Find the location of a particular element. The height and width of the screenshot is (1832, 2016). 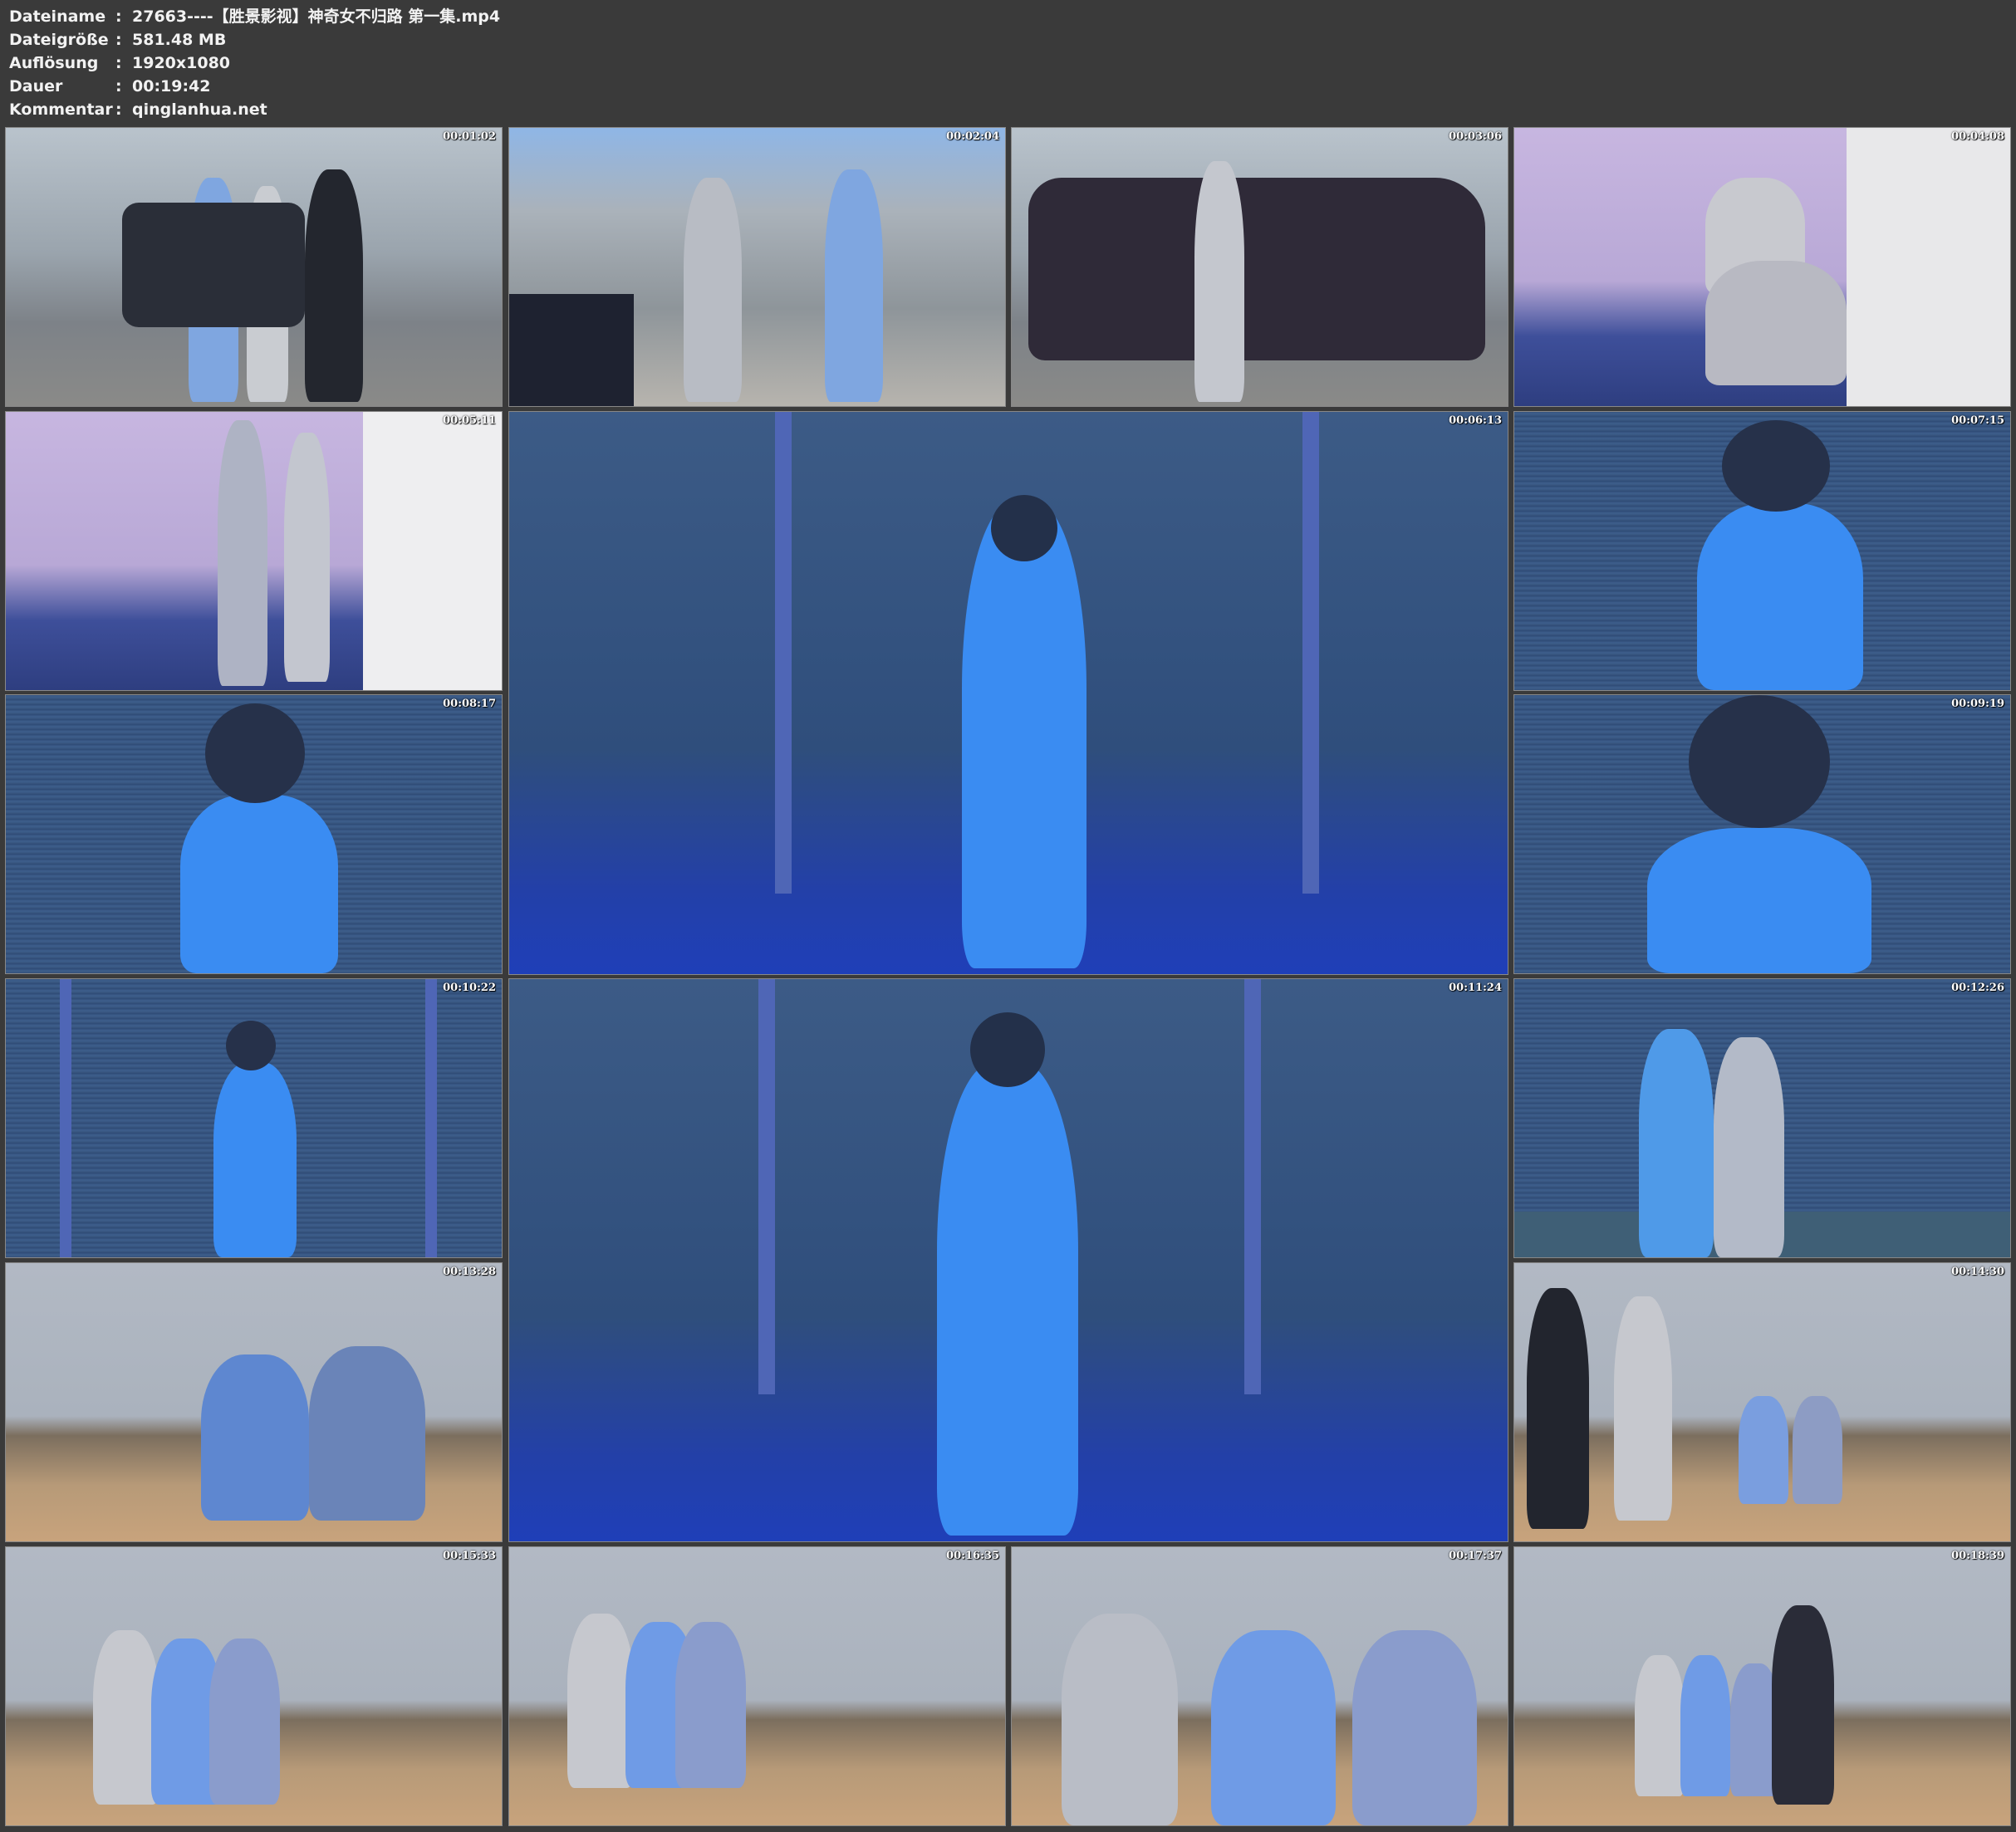

info-row-comment: Kommentar : qinglanhua.net is located at coordinates (255, 109).